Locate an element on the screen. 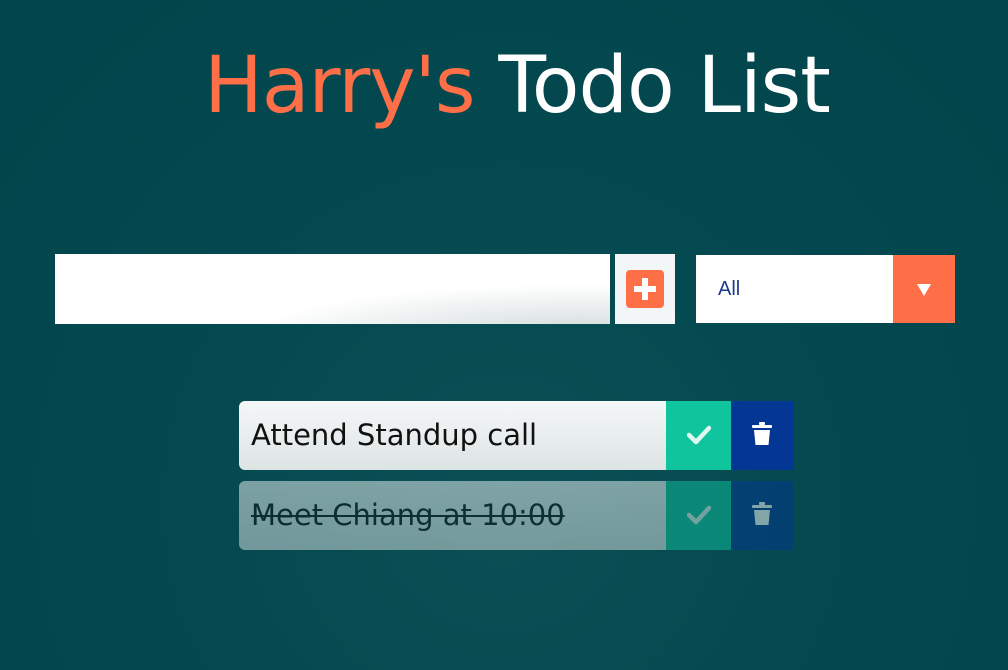 This screenshot has height=670, width=1008. todo-item: Attend Standup call is located at coordinates (516, 435).